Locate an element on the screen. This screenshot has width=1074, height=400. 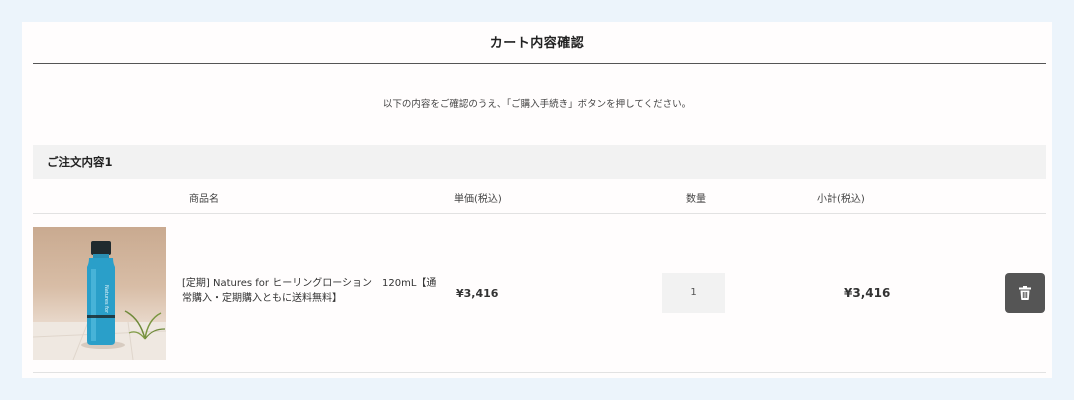
instruction-text: 以下の内容をご確認のうえ、「ご購入手続き」ボタンを押してください。 is located at coordinates (537, 104).